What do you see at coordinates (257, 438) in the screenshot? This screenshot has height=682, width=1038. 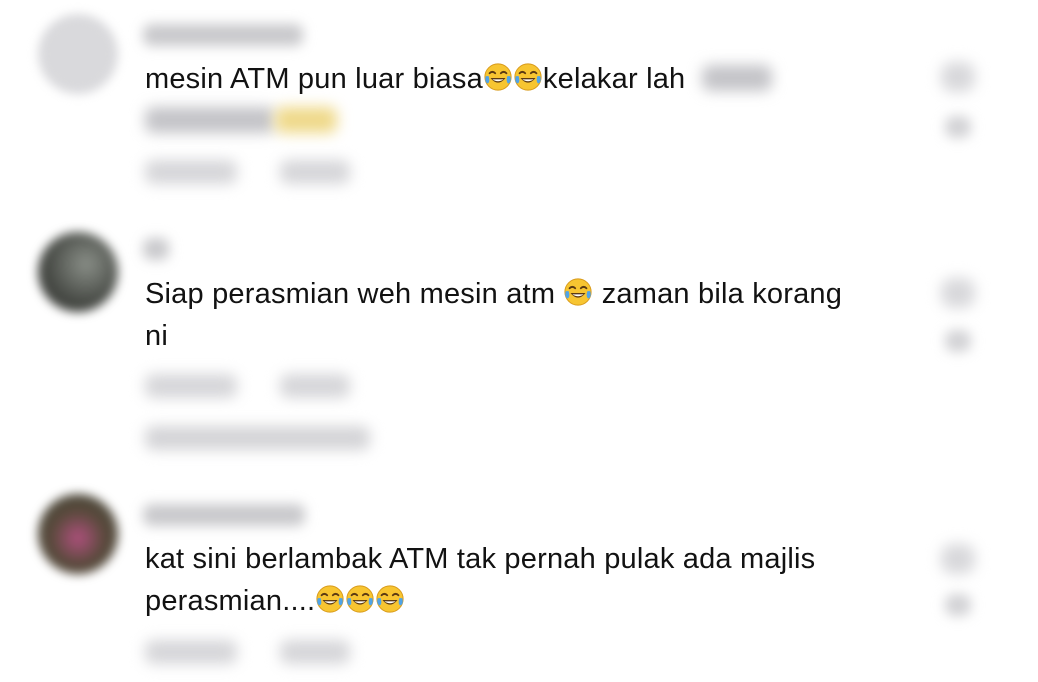 I see `view-replies-button` at bounding box center [257, 438].